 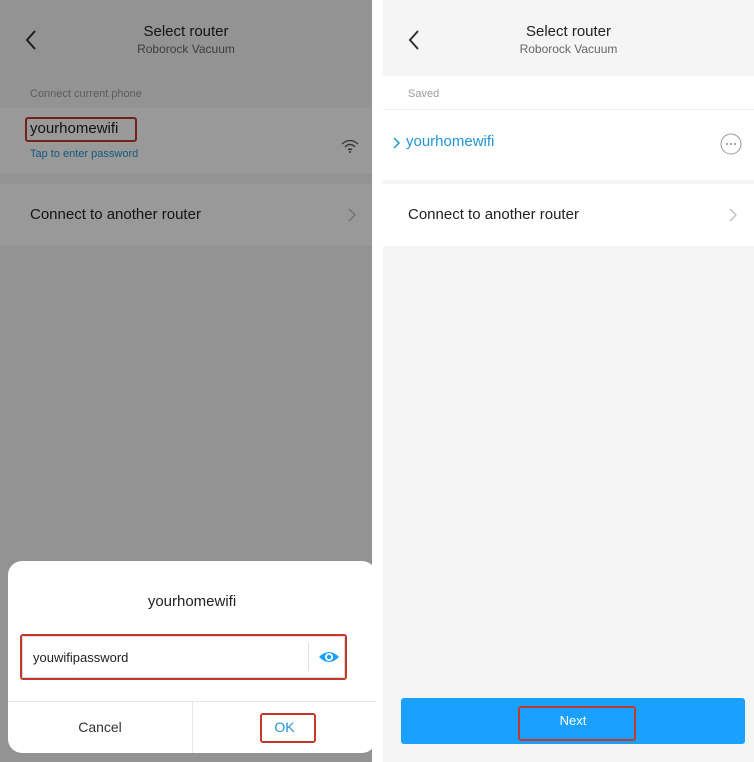 I want to click on cancel-button: Cancel, so click(x=100, y=727).